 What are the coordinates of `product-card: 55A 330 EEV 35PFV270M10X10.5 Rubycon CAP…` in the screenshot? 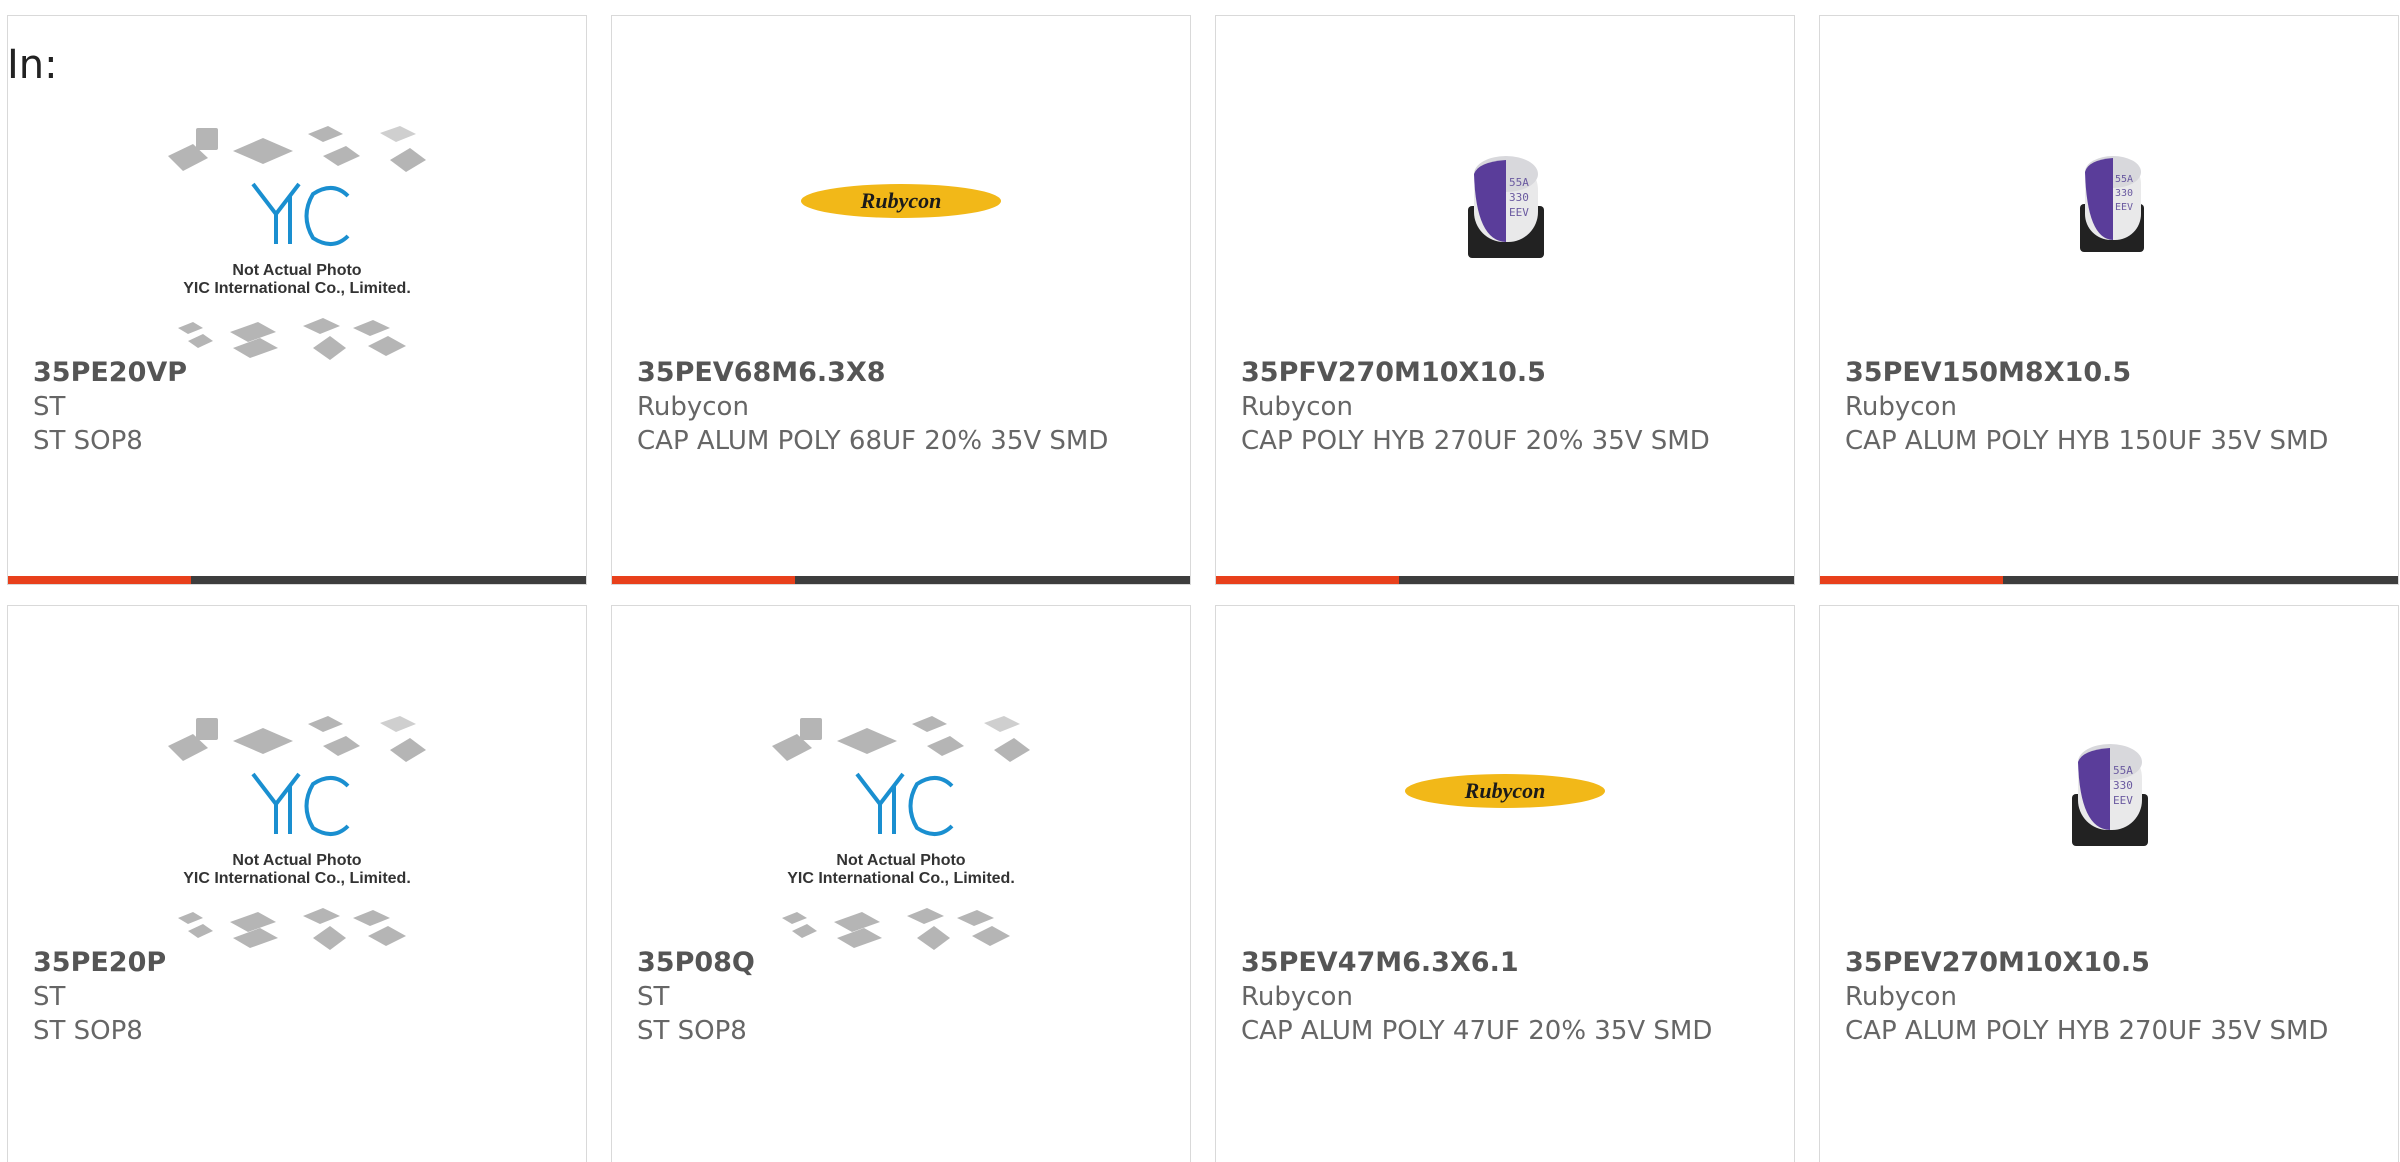 It's located at (1505, 300).